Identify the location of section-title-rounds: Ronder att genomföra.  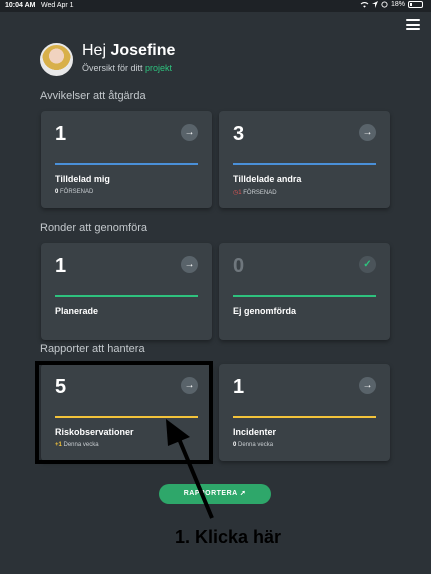
(94, 228).